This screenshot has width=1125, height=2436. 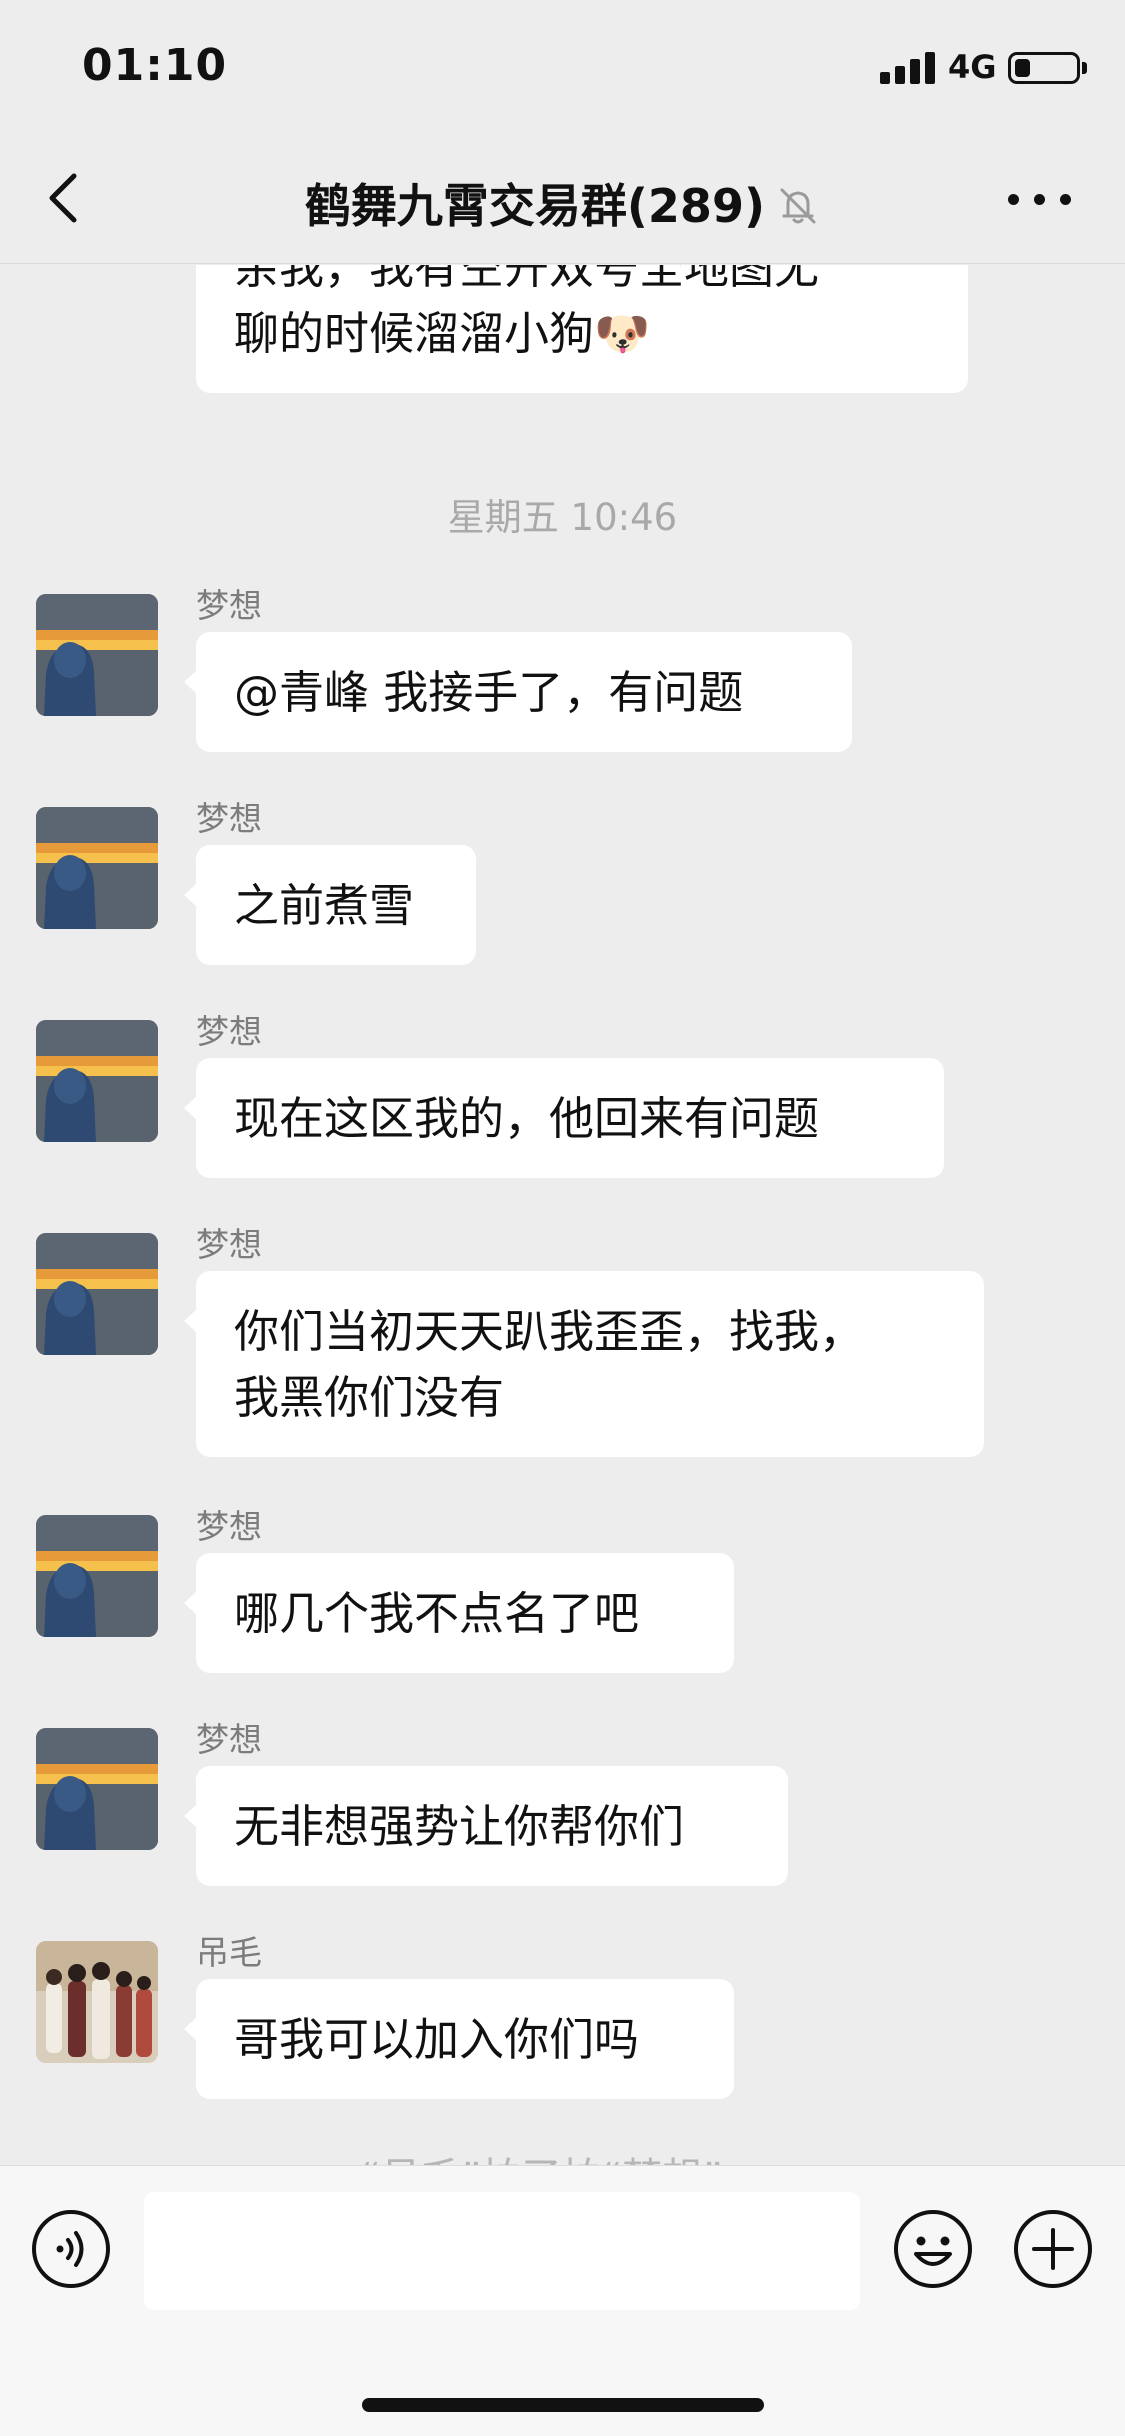 I want to click on status-time: 01:10, so click(x=155, y=65).